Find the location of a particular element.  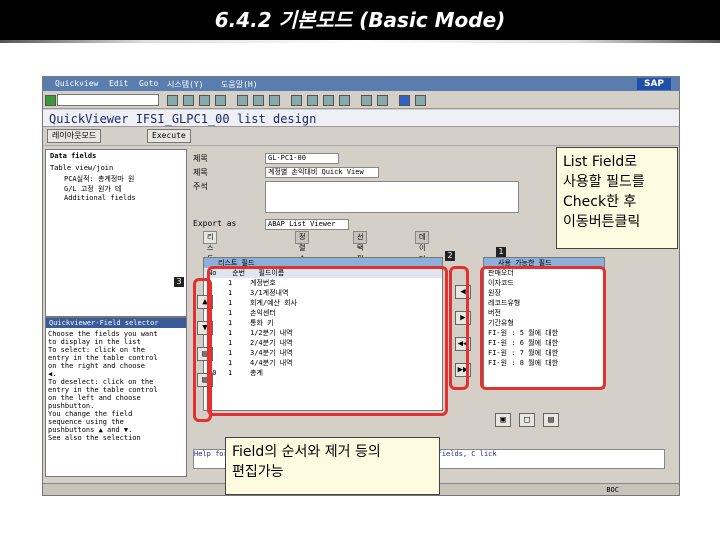

previous-page-icon is located at coordinates (312, 100).